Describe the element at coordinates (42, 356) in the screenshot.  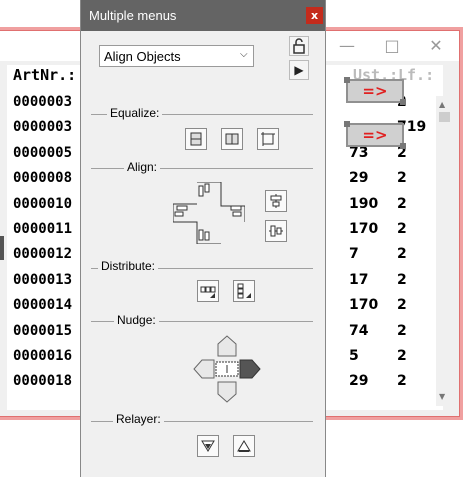
I see `table-cell-artnr: 0000016` at that location.